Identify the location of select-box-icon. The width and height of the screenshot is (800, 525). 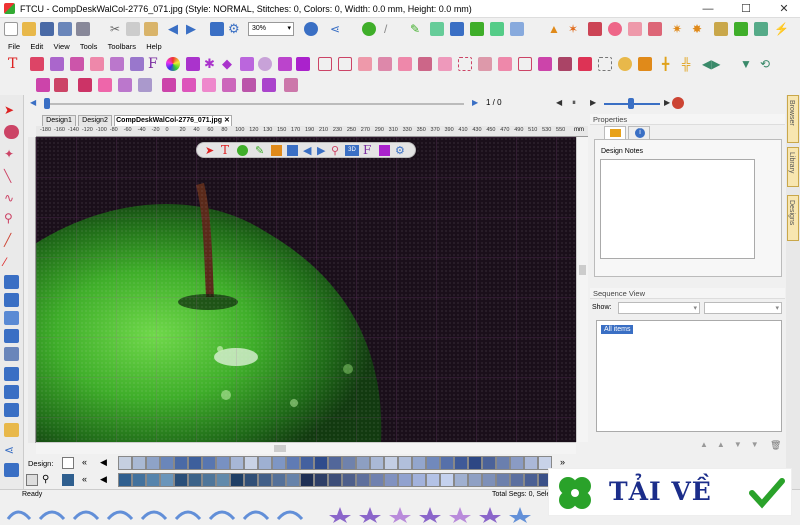
(605, 64).